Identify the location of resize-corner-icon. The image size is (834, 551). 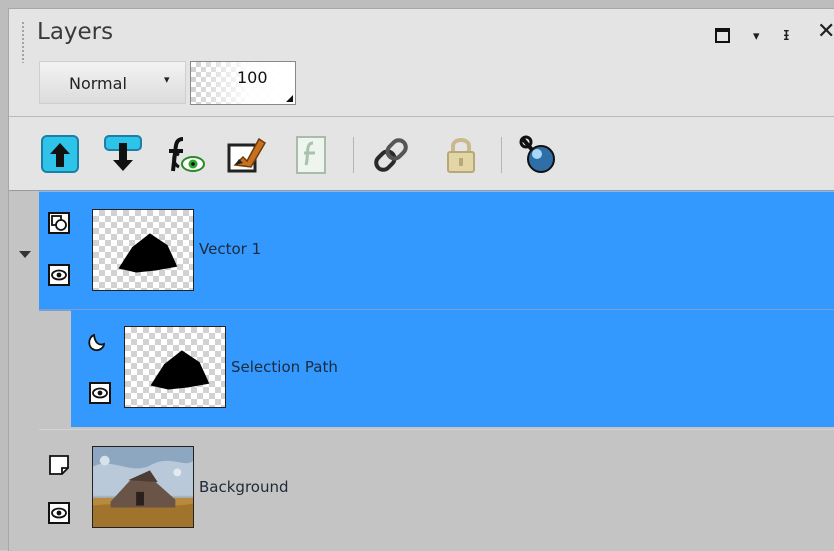
(289, 98).